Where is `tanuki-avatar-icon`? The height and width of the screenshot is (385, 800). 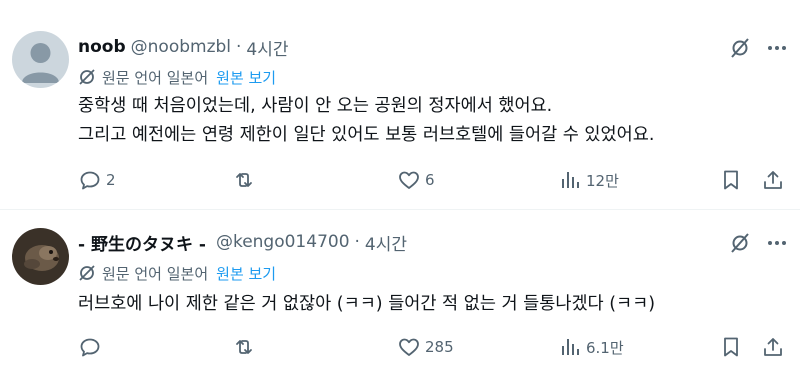
tanuki-avatar-icon is located at coordinates (40, 256).